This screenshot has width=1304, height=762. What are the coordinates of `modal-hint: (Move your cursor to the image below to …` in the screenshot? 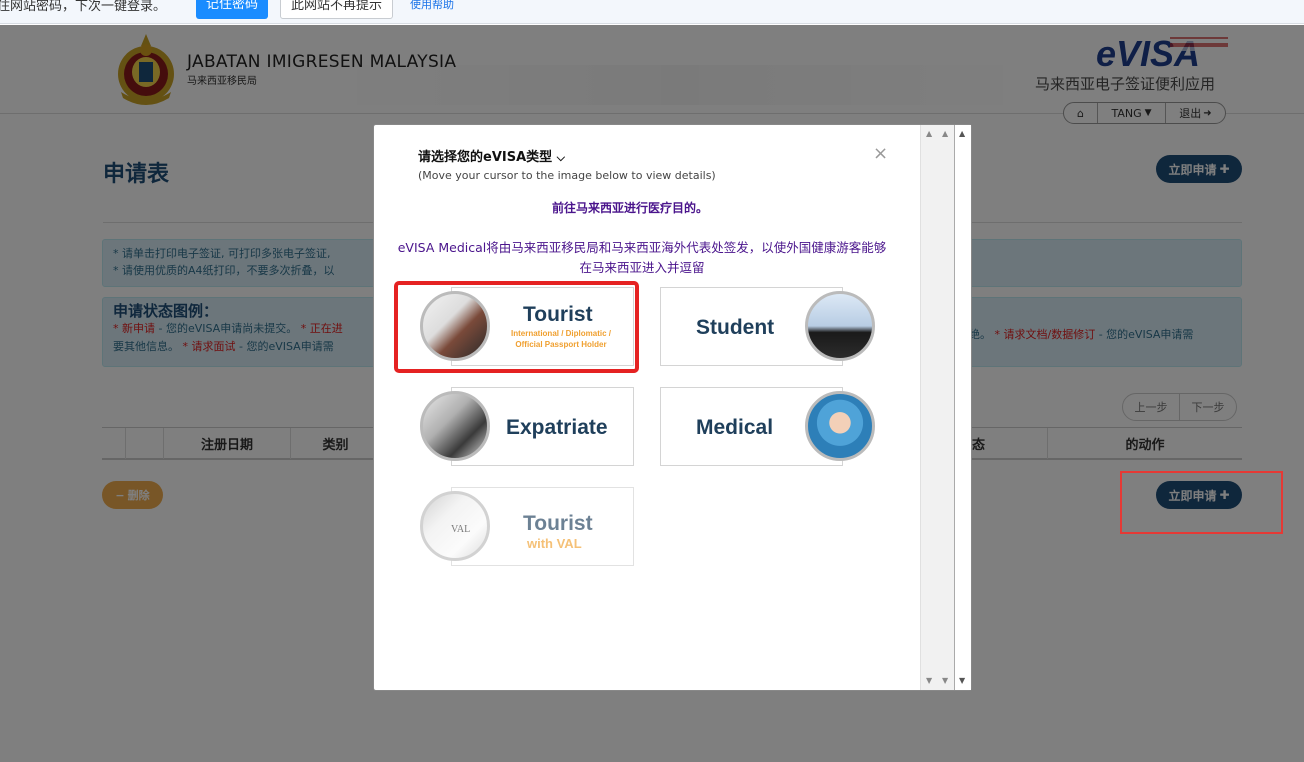 It's located at (567, 175).